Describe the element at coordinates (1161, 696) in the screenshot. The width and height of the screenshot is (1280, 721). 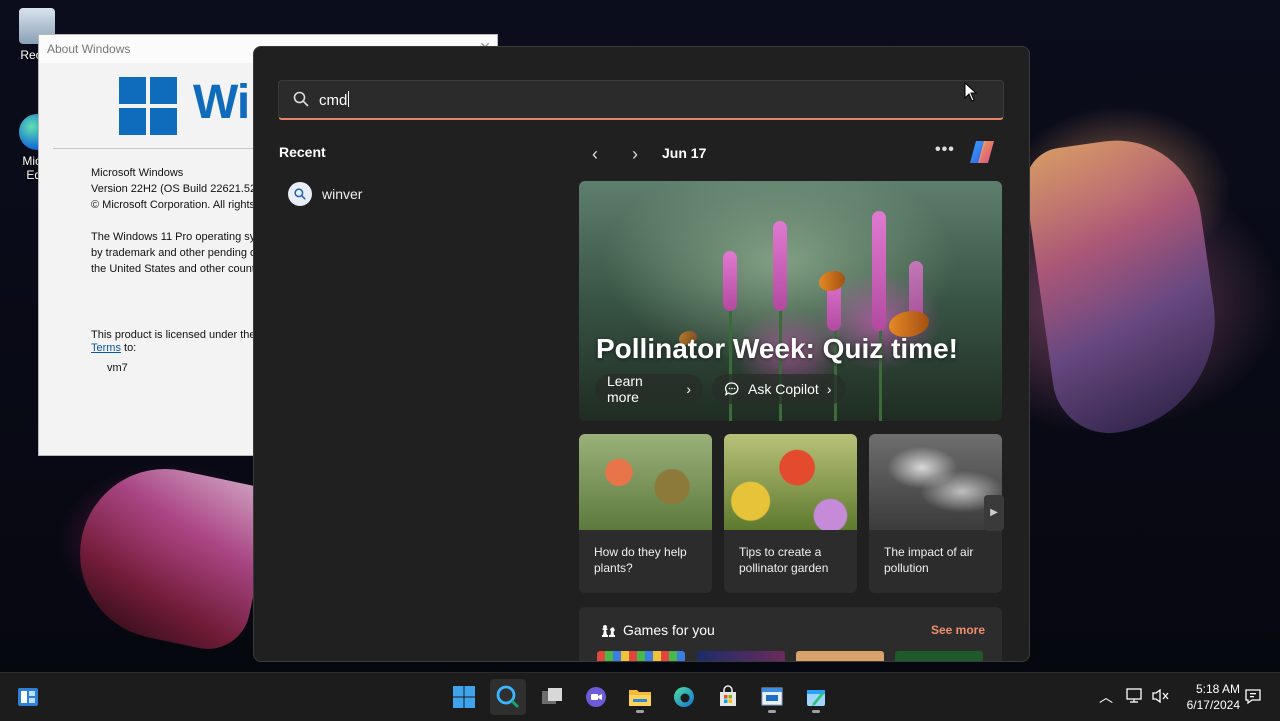
I see `volume-muted-icon` at that location.